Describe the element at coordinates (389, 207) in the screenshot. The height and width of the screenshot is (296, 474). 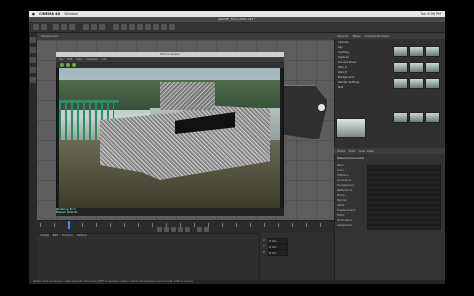
I see `attribute-row: Alpha` at that location.